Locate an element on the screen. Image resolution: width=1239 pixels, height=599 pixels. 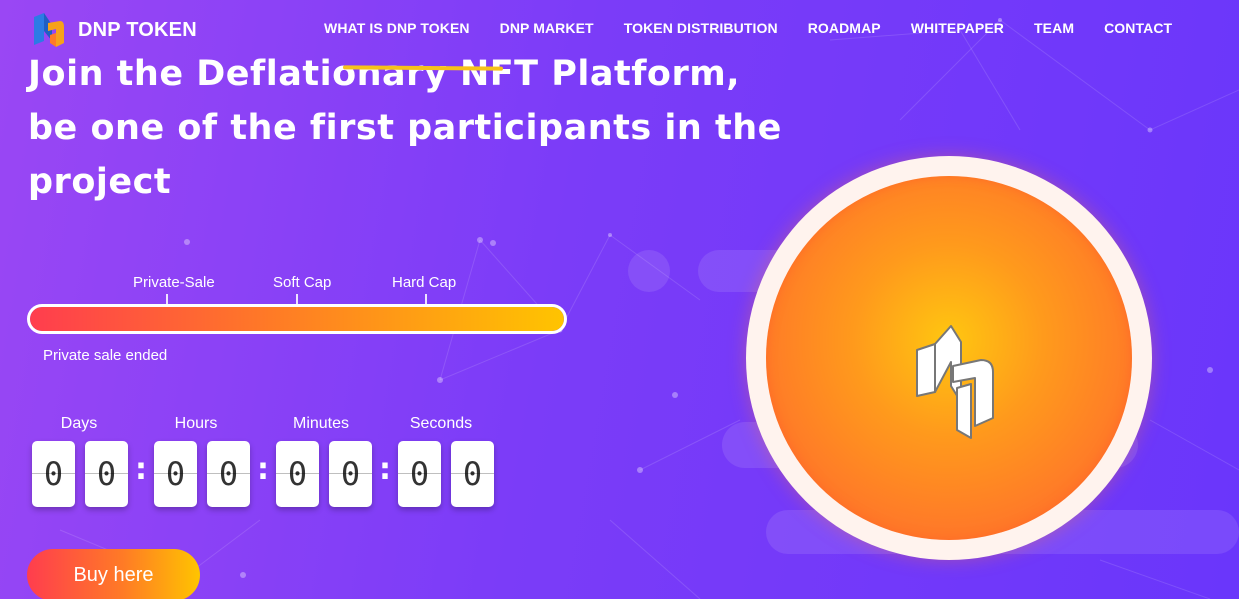
nav-token-distribution: TOKEN DISTRIBUTION is located at coordinates (701, 28).